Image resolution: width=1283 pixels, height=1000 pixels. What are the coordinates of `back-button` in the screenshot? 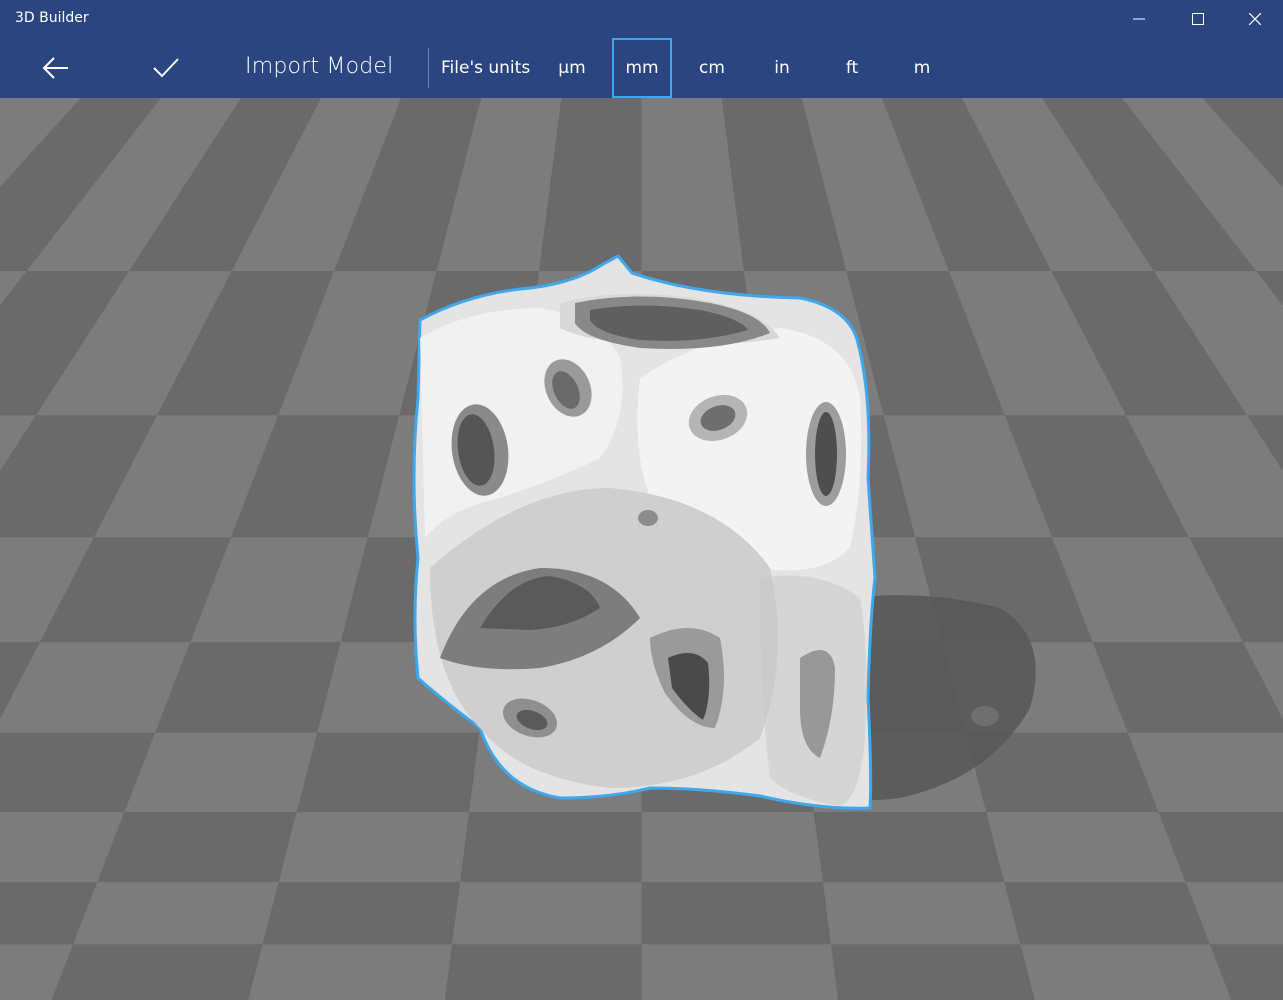 It's located at (56, 68).